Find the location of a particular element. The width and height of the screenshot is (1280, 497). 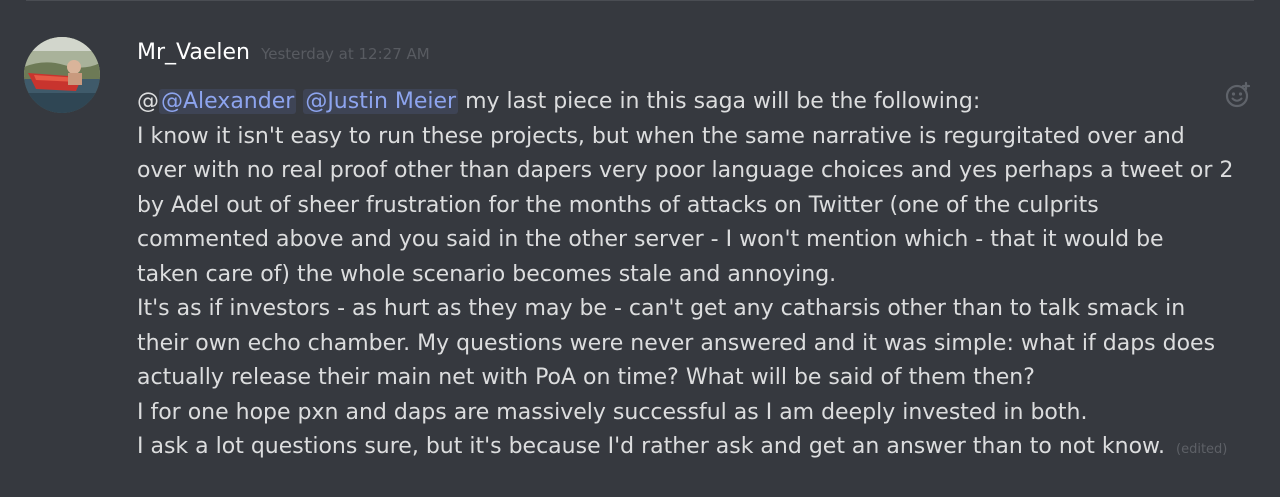

avatar is located at coordinates (62, 75).